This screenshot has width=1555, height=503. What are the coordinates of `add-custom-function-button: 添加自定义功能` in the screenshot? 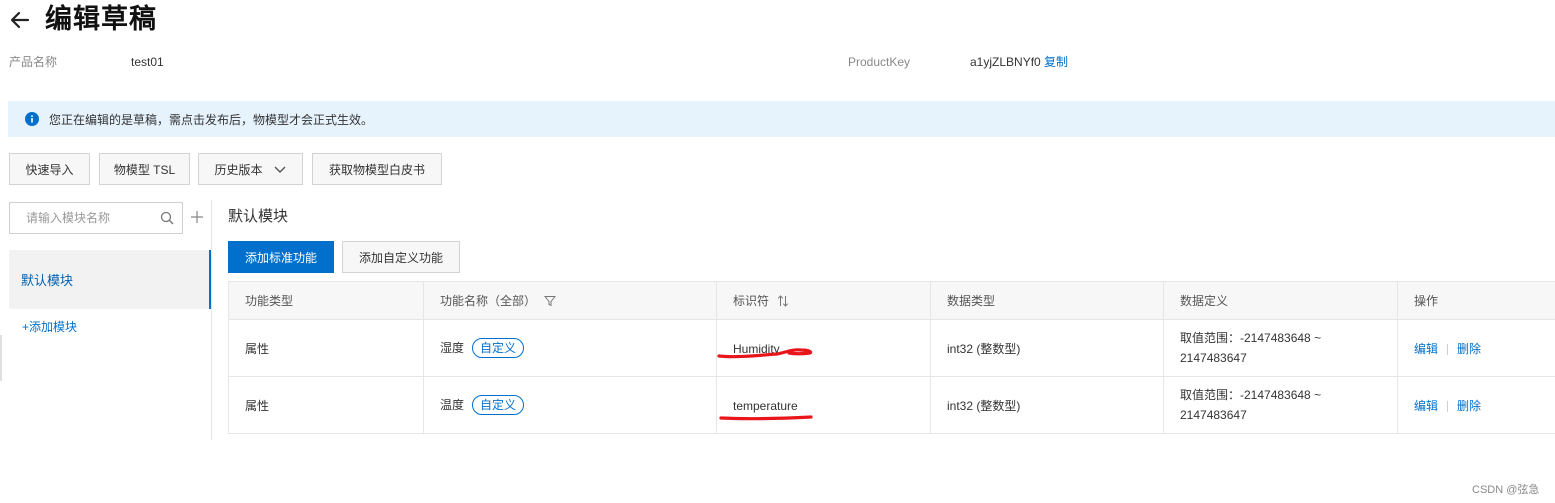 It's located at (401, 257).